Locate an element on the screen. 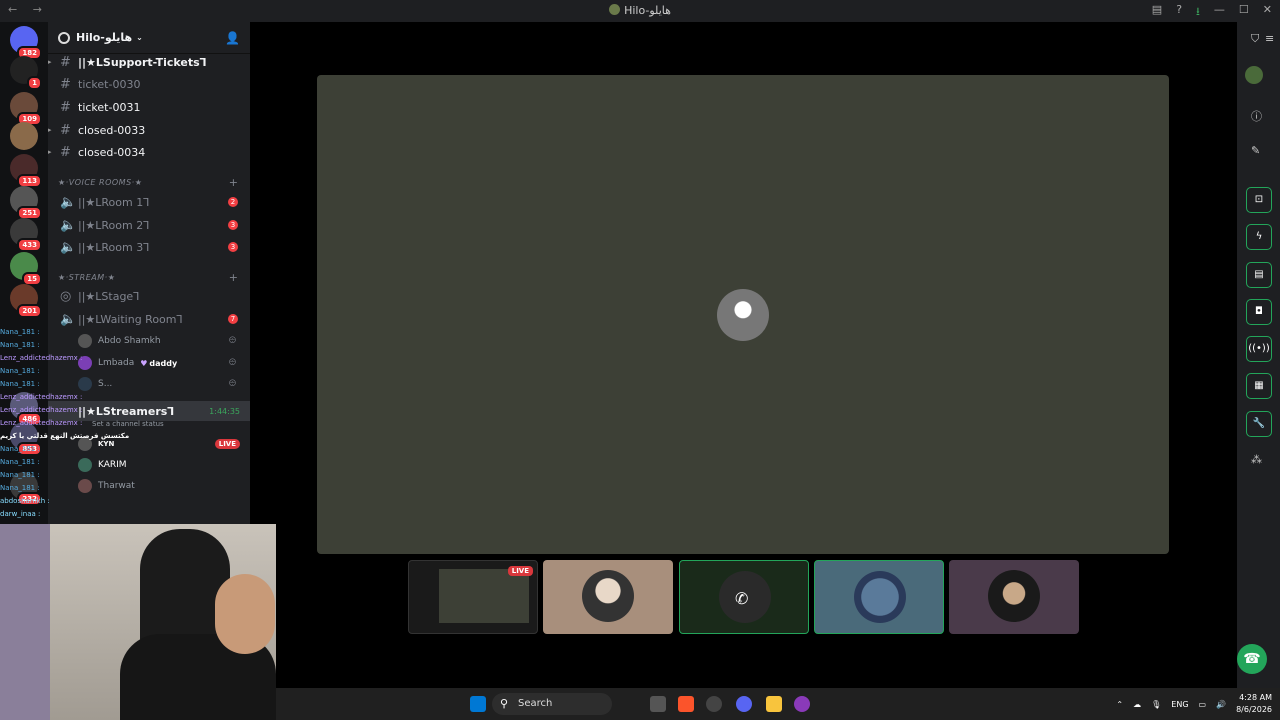 The height and width of the screenshot is (720, 1280). phone-icon: ✆ is located at coordinates (742, 598).